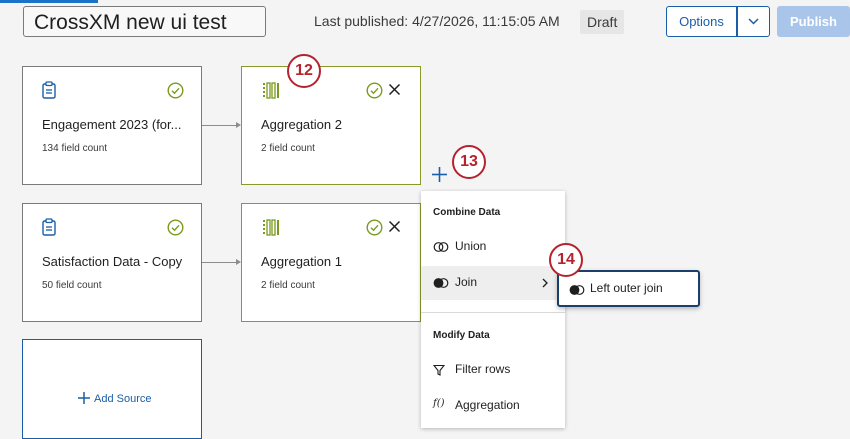 This screenshot has height=439, width=850. I want to click on menu-item-filter-rows: Filter rows, so click(493, 370).